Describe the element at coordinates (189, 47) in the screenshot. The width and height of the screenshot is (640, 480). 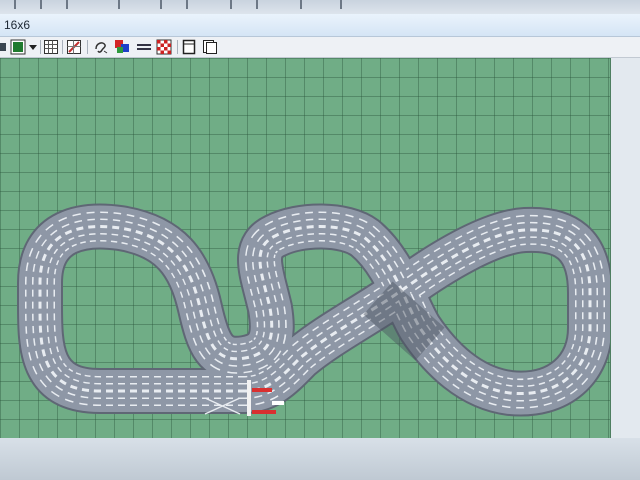
I see `page-view-icon` at that location.